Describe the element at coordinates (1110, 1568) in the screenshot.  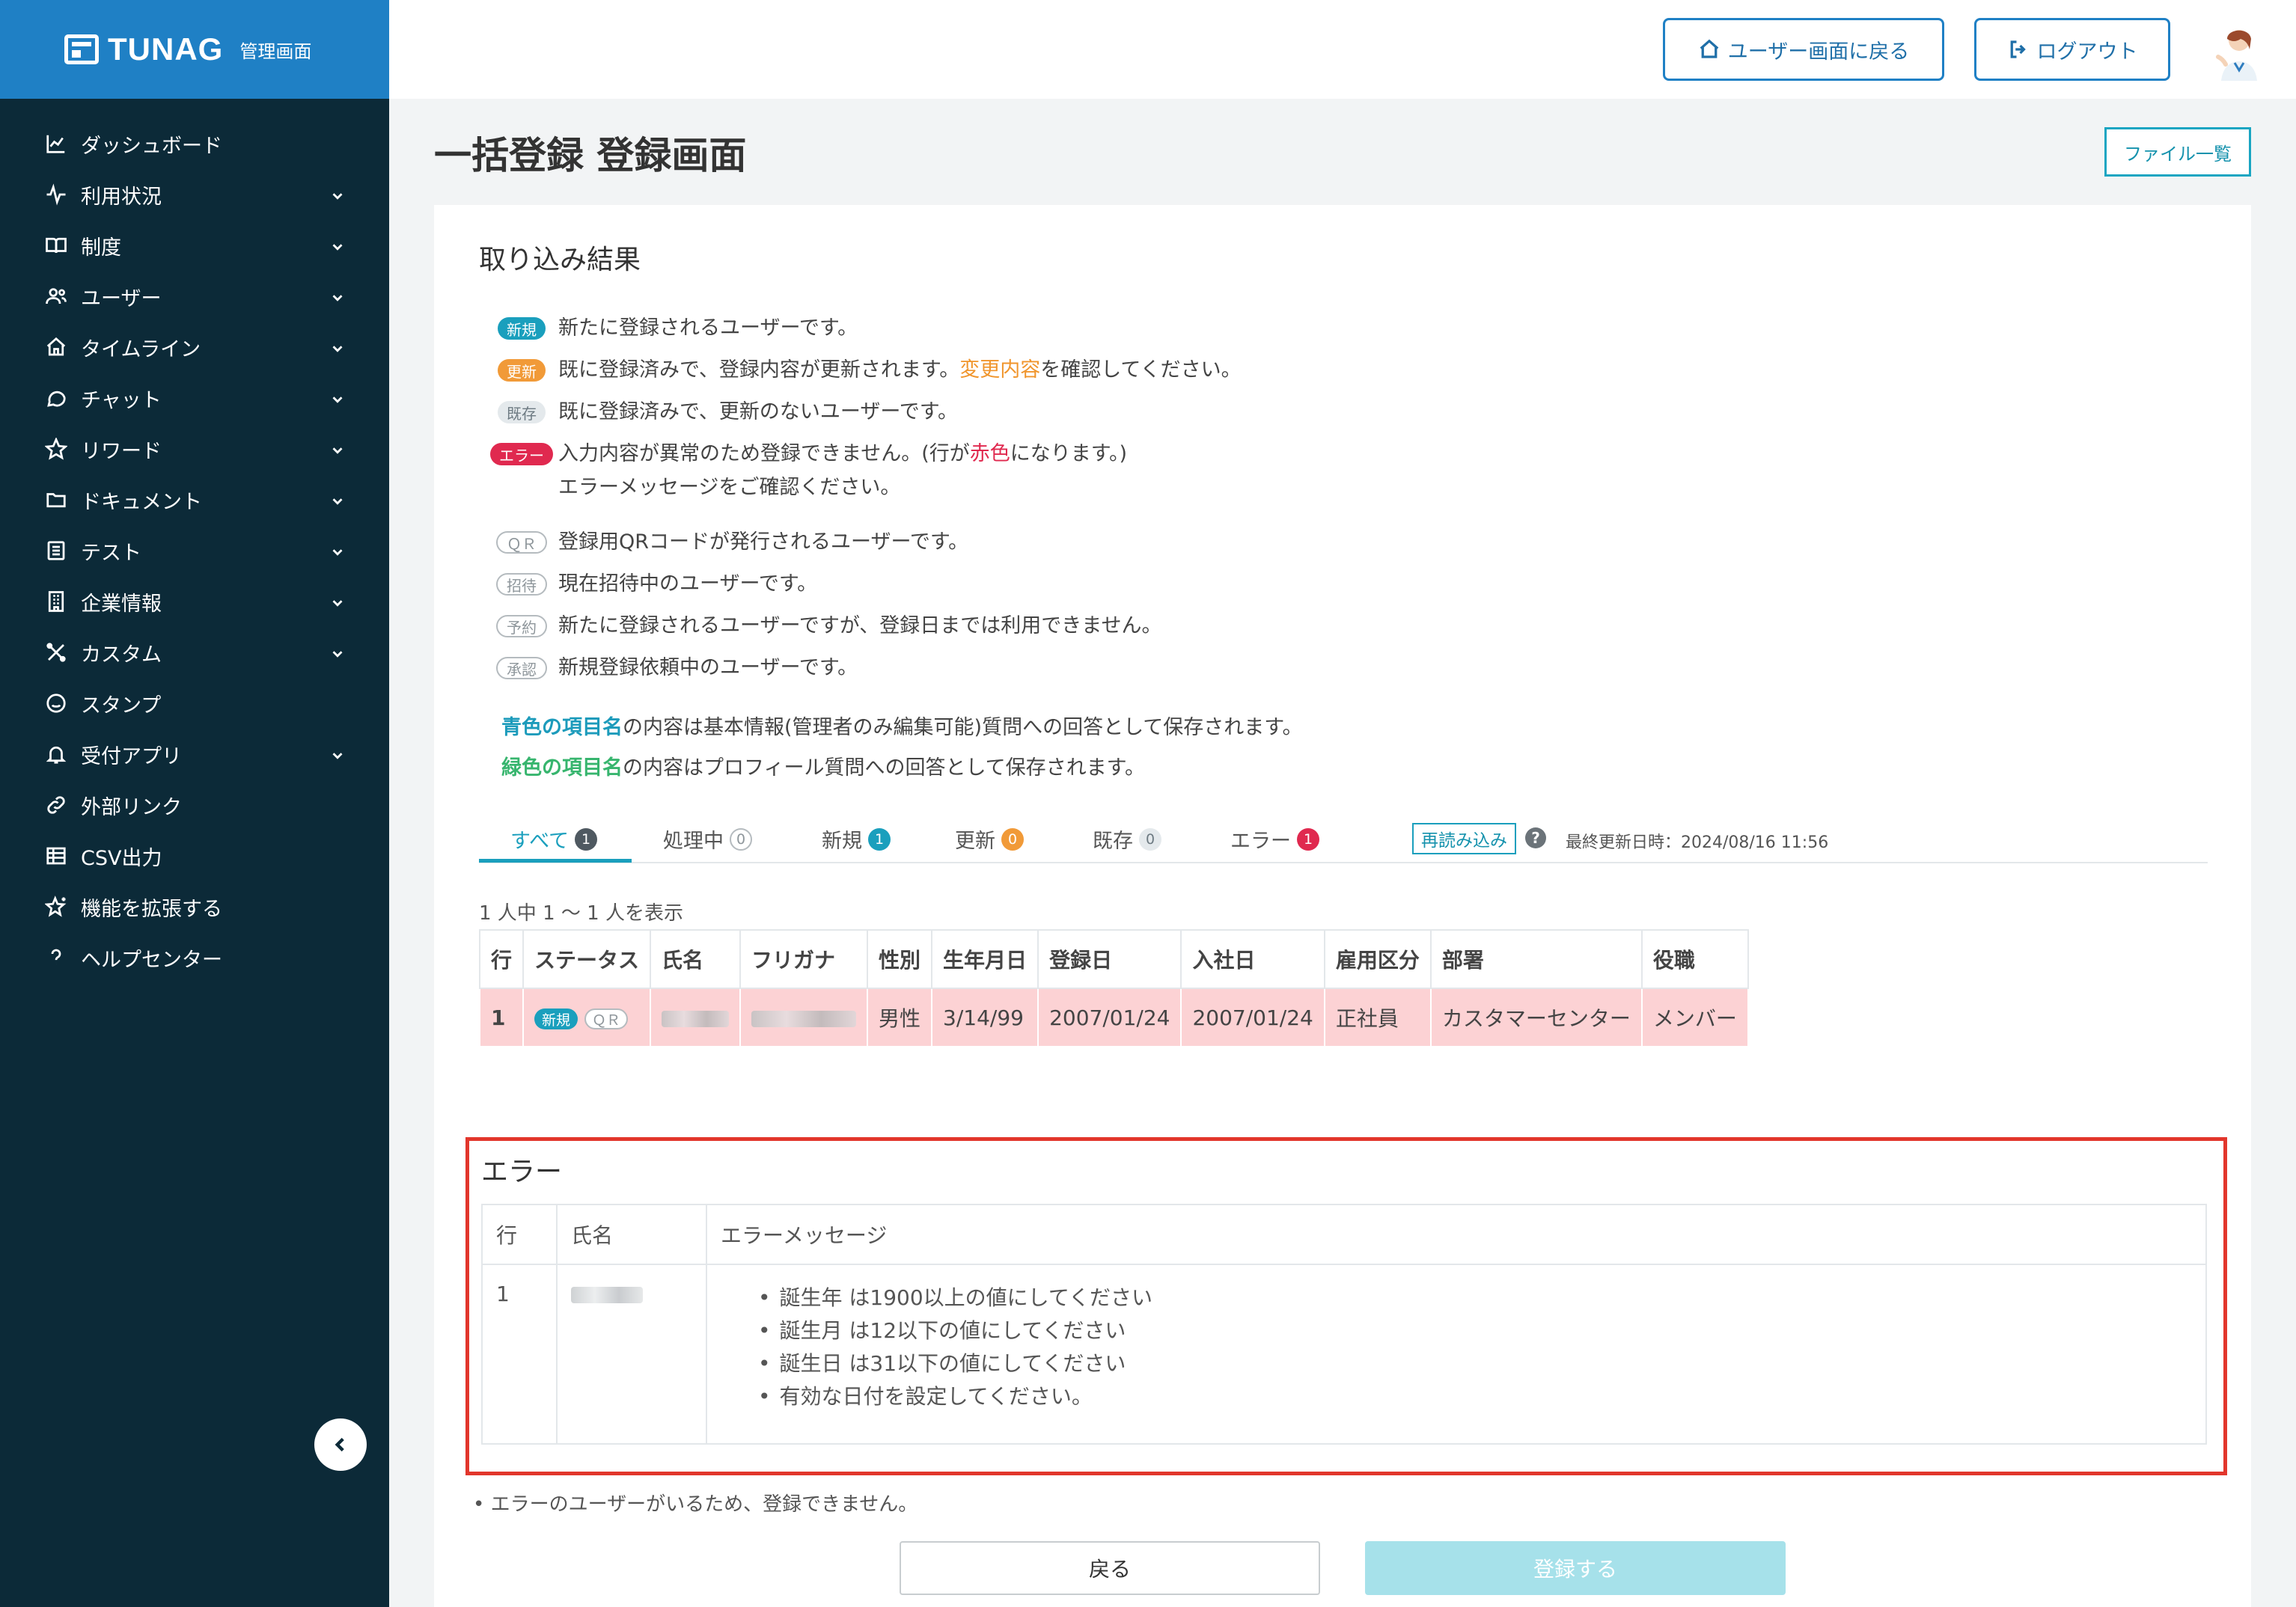
I see `back-button: 戻る` at that location.